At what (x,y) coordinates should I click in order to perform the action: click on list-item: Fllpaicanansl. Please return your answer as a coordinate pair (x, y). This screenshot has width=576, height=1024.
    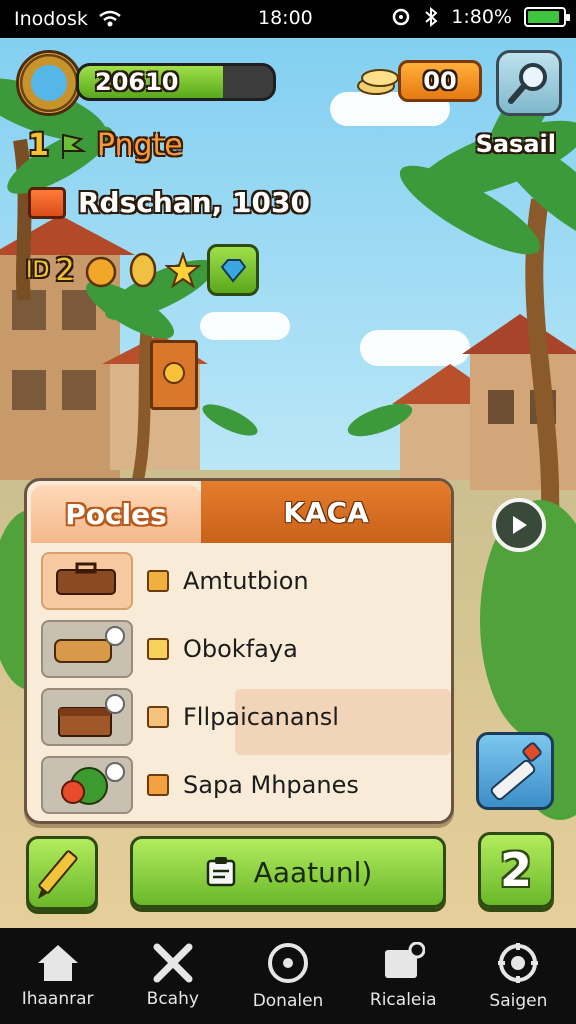
    Looking at the image, I should click on (243, 719).